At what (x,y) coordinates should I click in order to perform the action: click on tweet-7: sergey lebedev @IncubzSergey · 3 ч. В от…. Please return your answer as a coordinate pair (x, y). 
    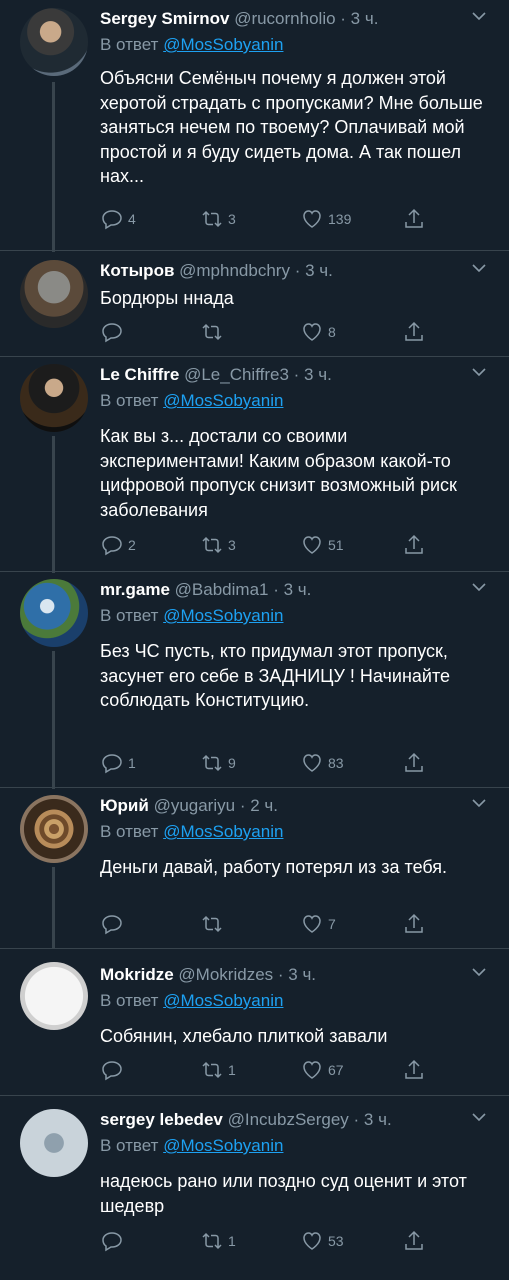
    Looking at the image, I should click on (254, 1187).